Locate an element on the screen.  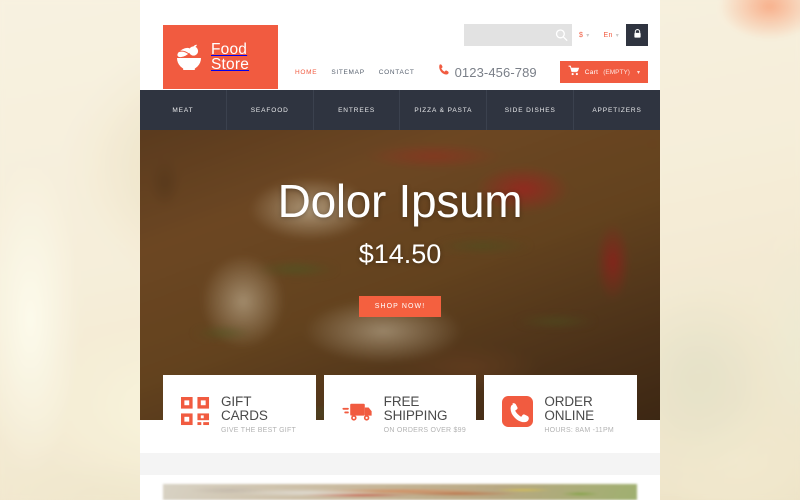
logo-text: Food Store is located at coordinates (230, 56).